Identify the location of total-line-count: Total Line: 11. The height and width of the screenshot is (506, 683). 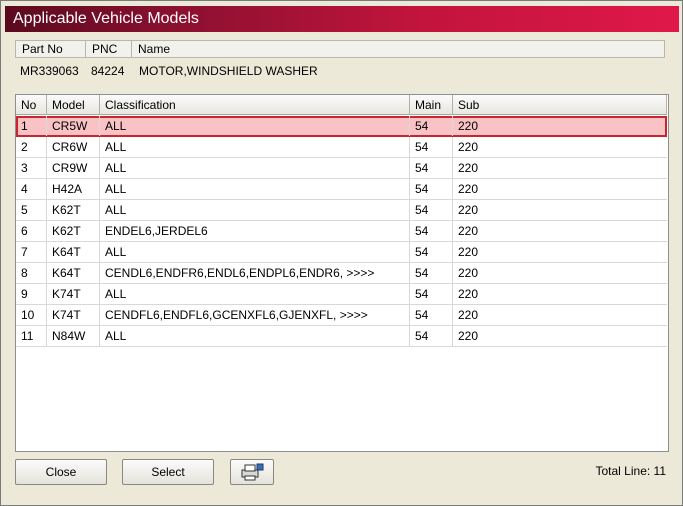
(631, 471).